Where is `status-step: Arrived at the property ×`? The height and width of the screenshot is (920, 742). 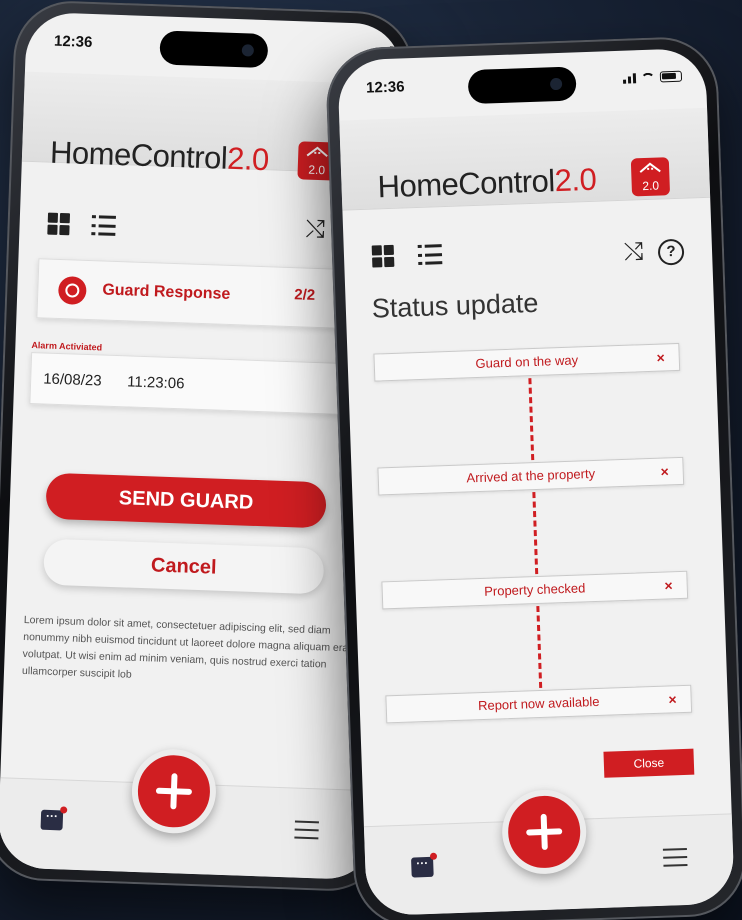
status-step: Arrived at the property × is located at coordinates (531, 476).